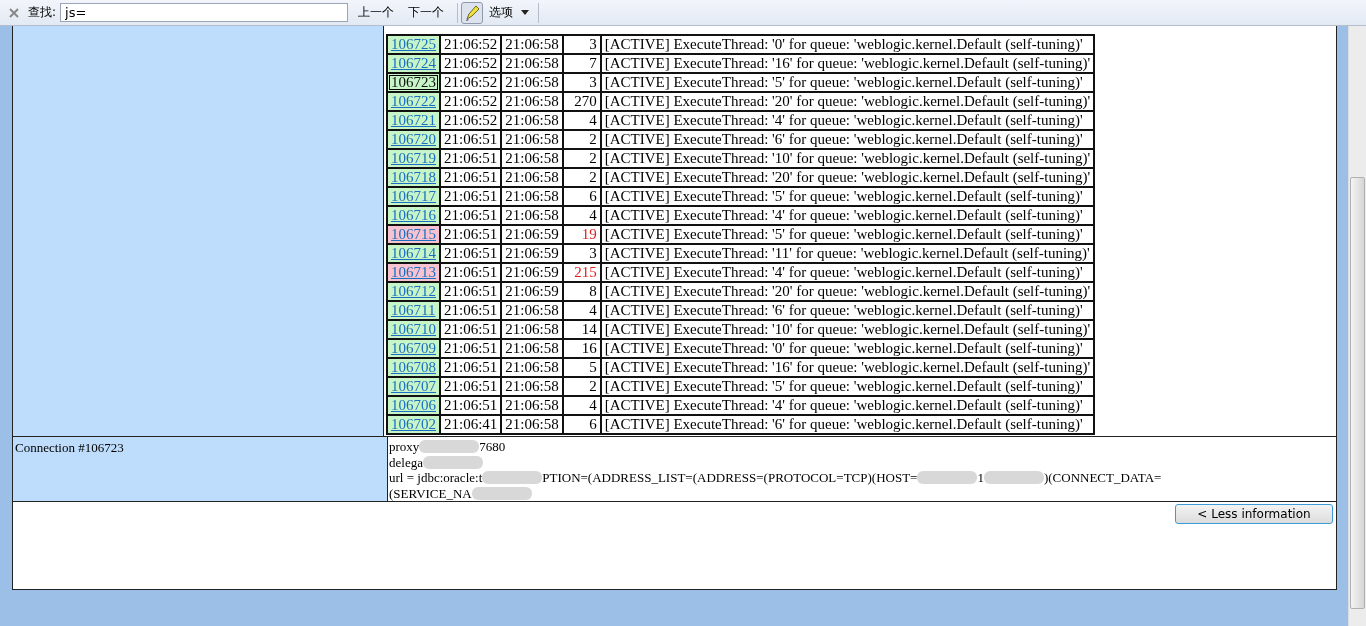 Image resolution: width=1366 pixels, height=626 pixels. What do you see at coordinates (200, 469) in the screenshot?
I see `connection-label: Connection #106723` at bounding box center [200, 469].